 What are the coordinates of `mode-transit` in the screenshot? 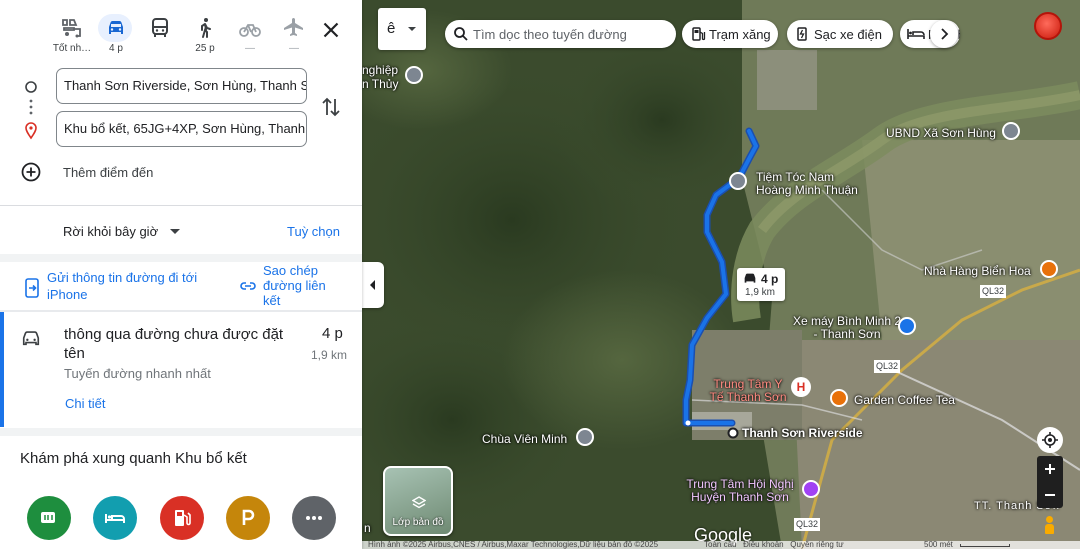 It's located at (160, 35).